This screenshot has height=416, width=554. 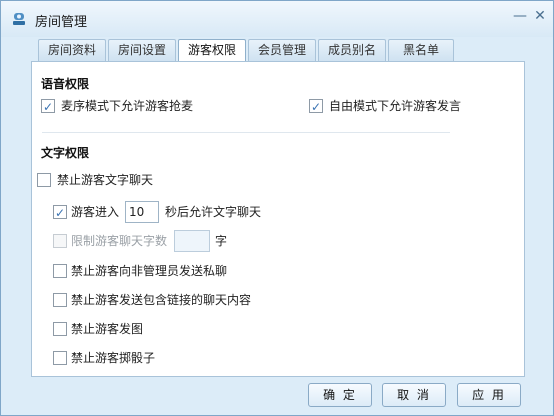 I want to click on minimize-button: —, so click(x=520, y=16).